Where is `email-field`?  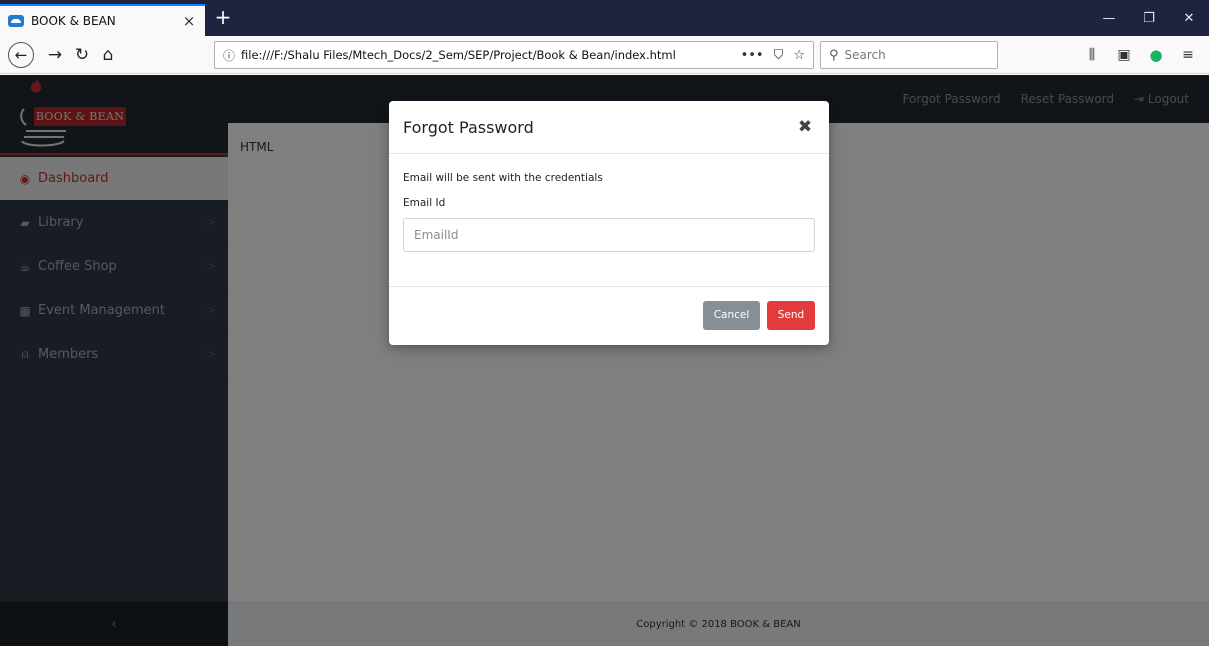
email-field is located at coordinates (609, 235).